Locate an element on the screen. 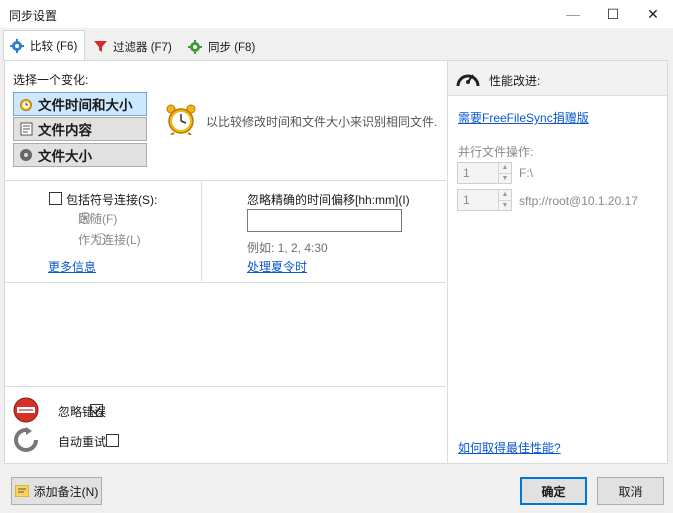 The image size is (673, 513). alarm-clock-icon is located at coordinates (181, 120).